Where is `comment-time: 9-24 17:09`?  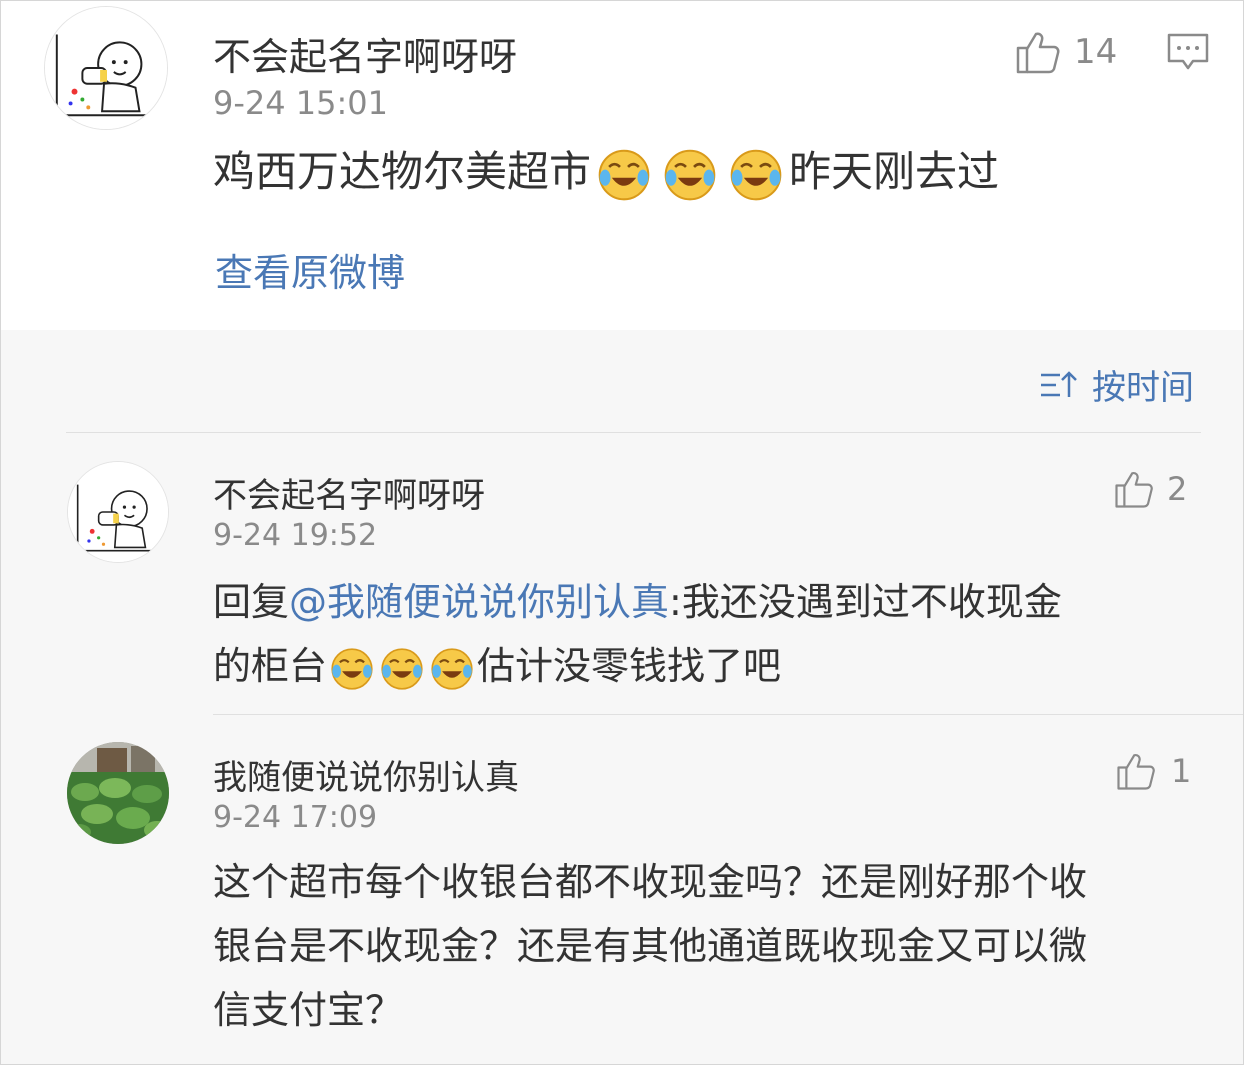
comment-time: 9-24 17:09 is located at coordinates (295, 817).